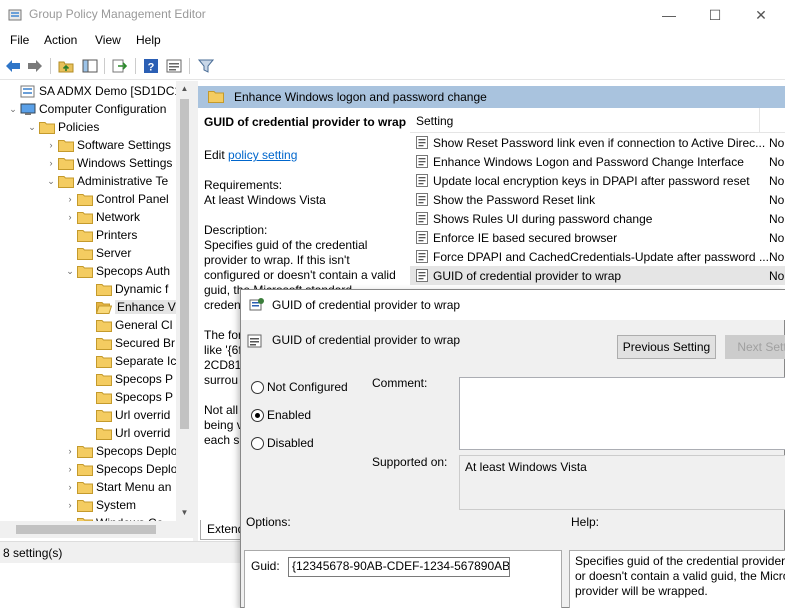  Describe the element at coordinates (88, 326) in the screenshot. I see `tree-item: General Cl` at that location.